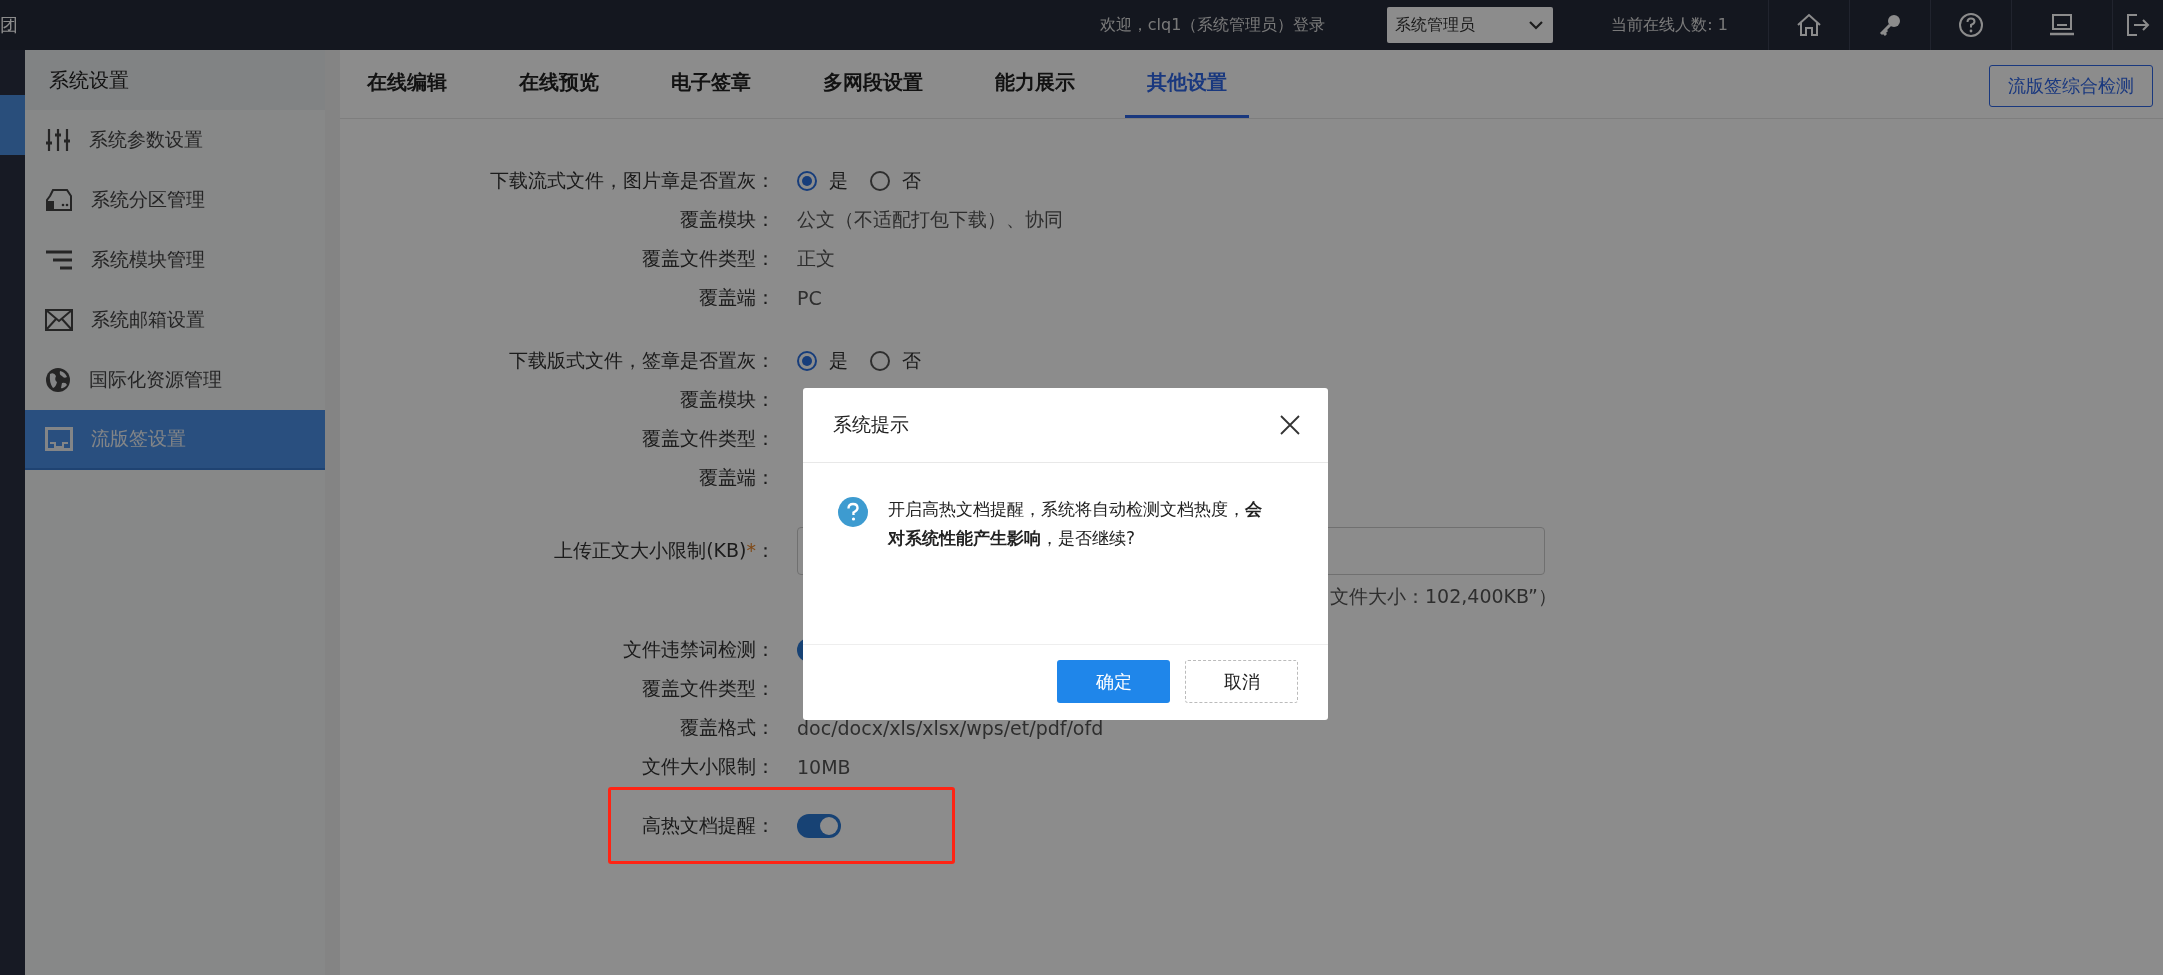 Image resolution: width=2163 pixels, height=975 pixels. What do you see at coordinates (59, 200) in the screenshot?
I see `drive-icon` at bounding box center [59, 200].